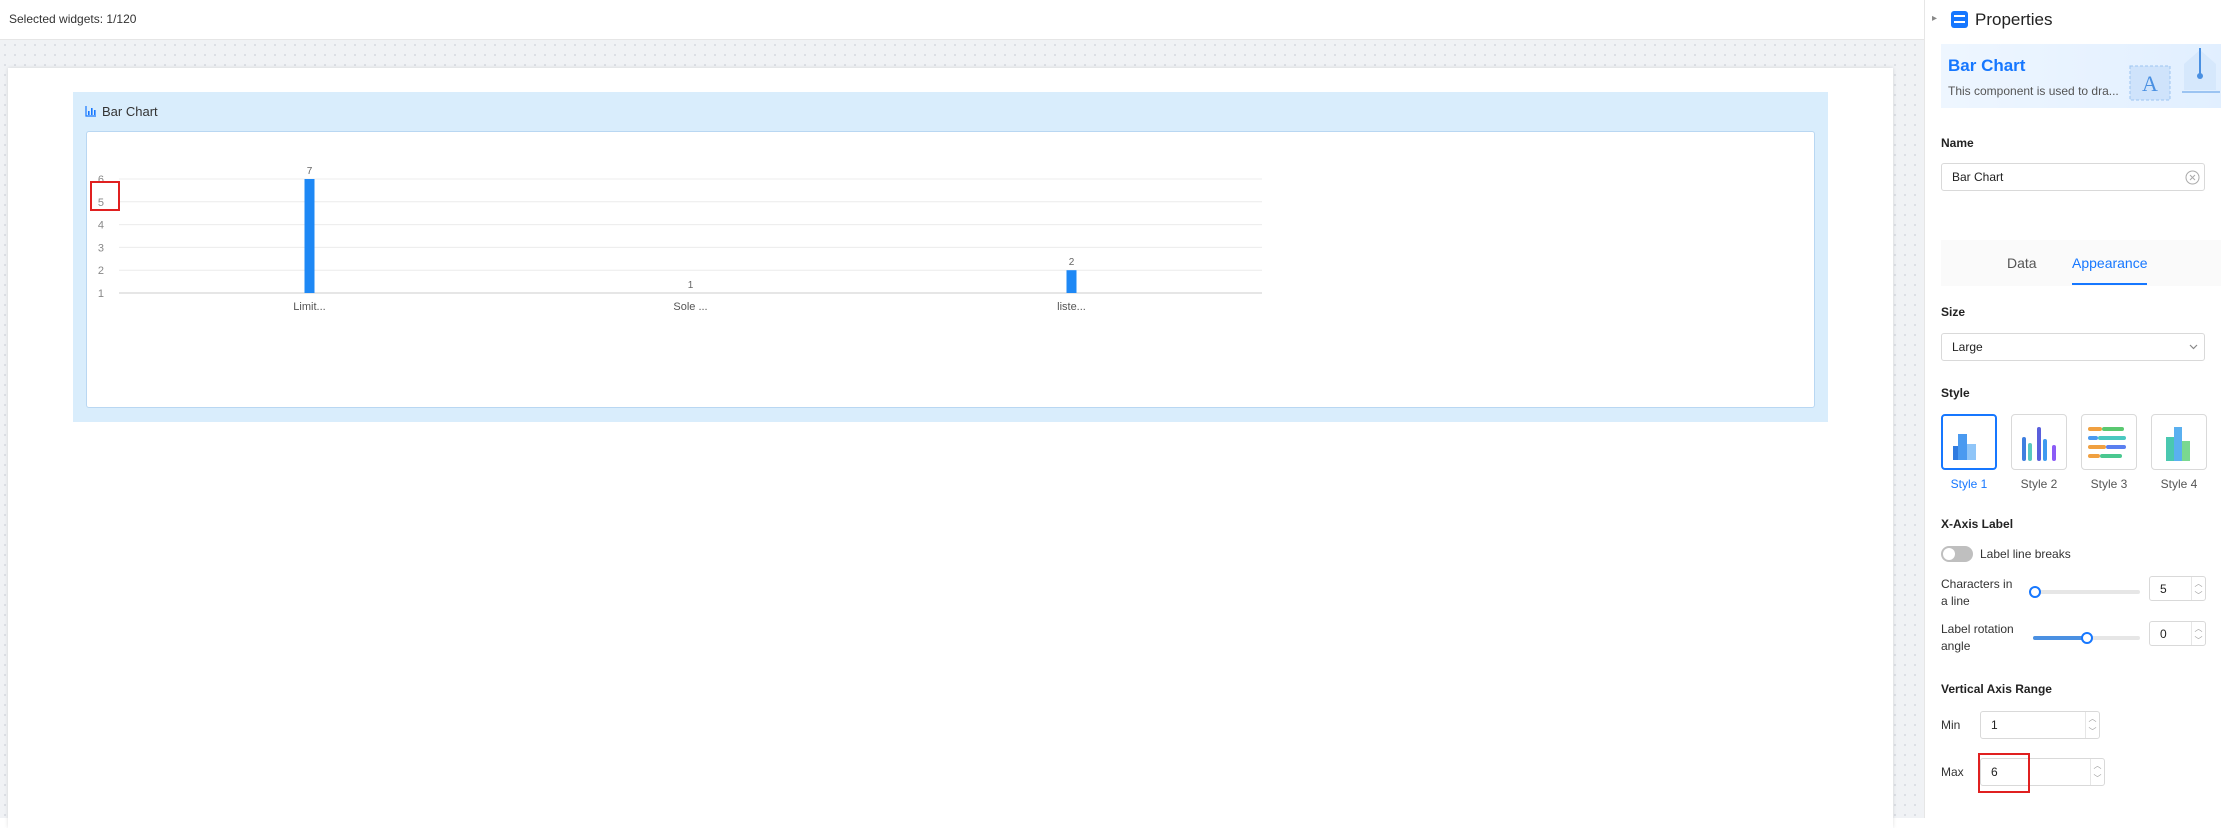 The width and height of the screenshot is (2221, 828). What do you see at coordinates (2198, 633) in the screenshot?
I see `rotation-stepper: ︿ ﹀` at bounding box center [2198, 633].